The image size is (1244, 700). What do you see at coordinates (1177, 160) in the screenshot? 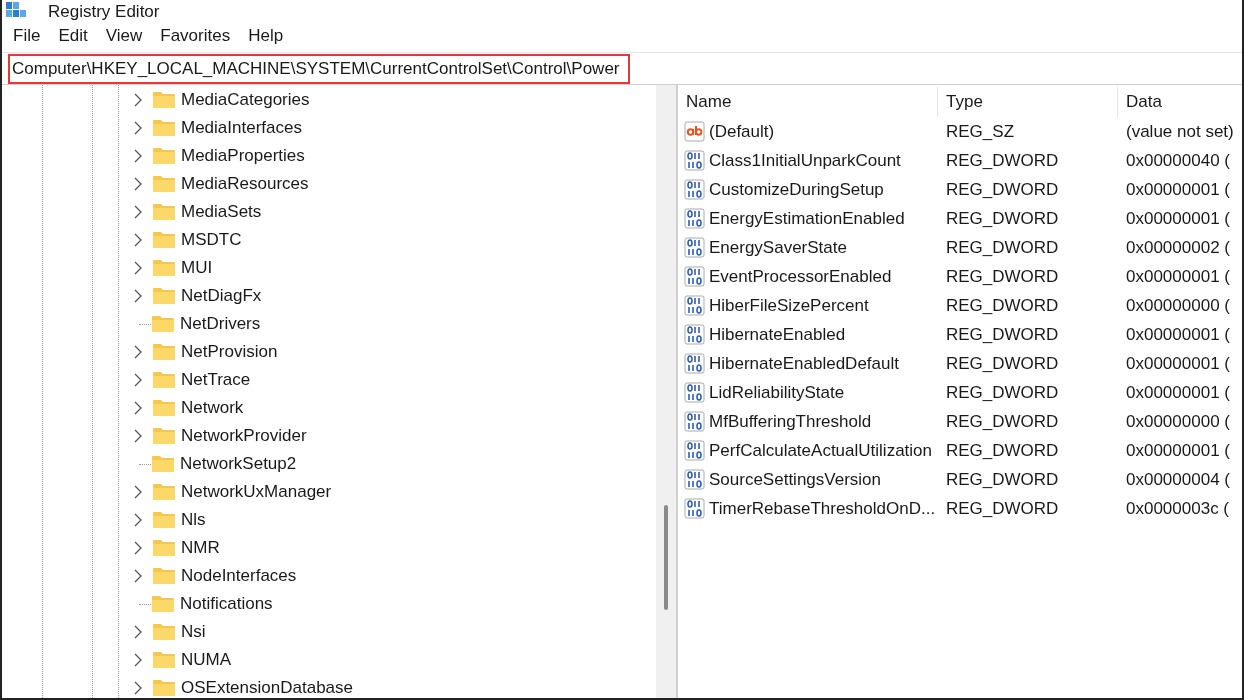
I see `value-data: 0x00000040 (` at bounding box center [1177, 160].